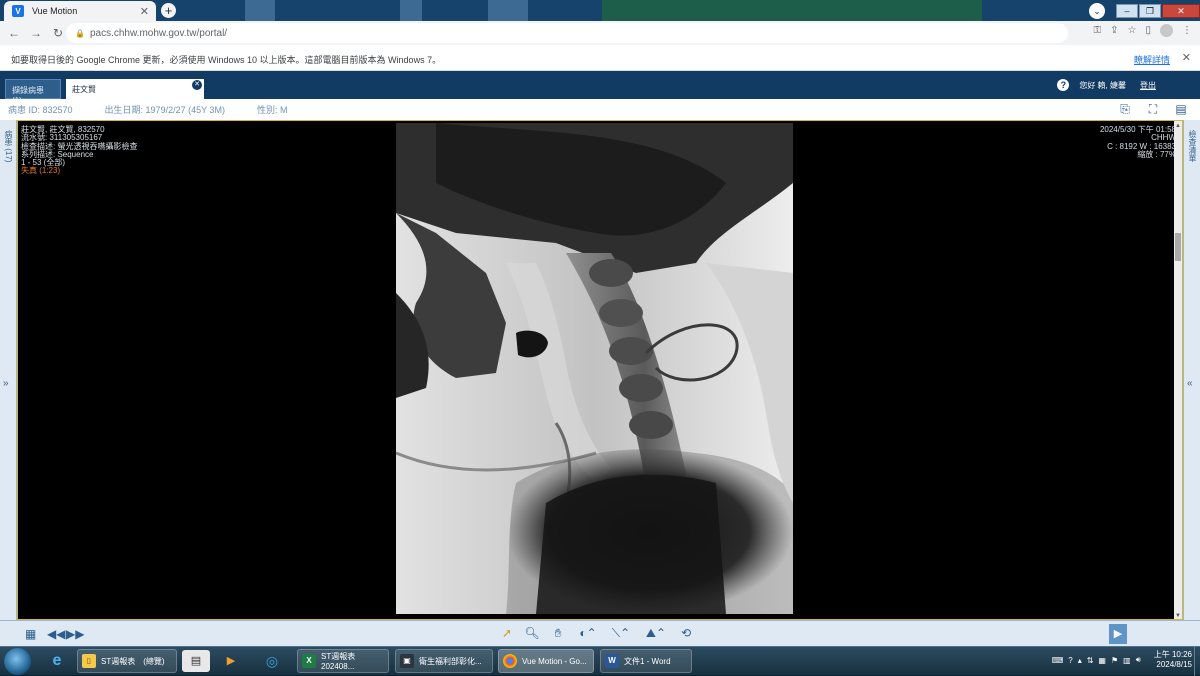  I want to click on save-icon: ▤, so click(1181, 109).